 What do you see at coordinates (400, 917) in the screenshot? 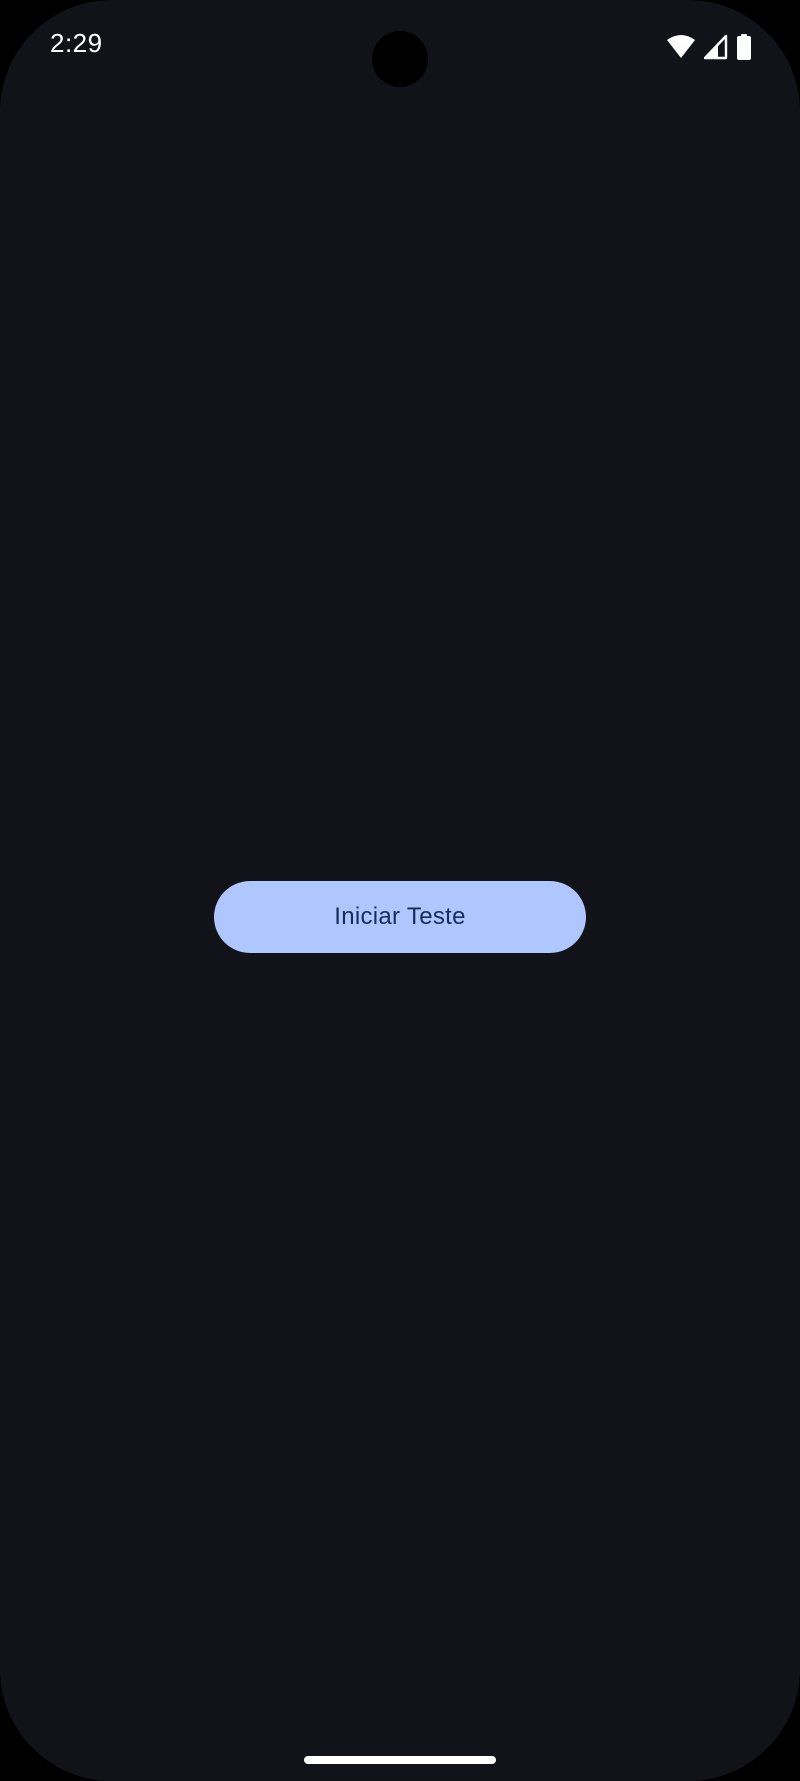
I see `start-test-button: Iniciar Teste` at bounding box center [400, 917].